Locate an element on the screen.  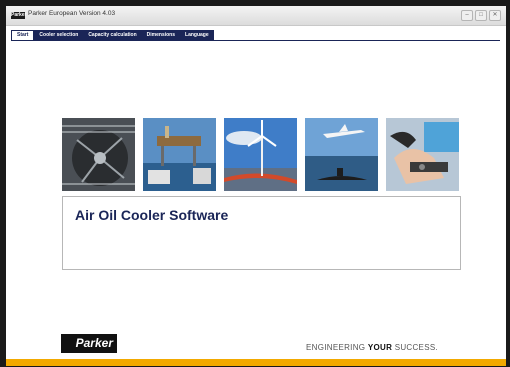
tab-start: Start is located at coordinates (23, 35).